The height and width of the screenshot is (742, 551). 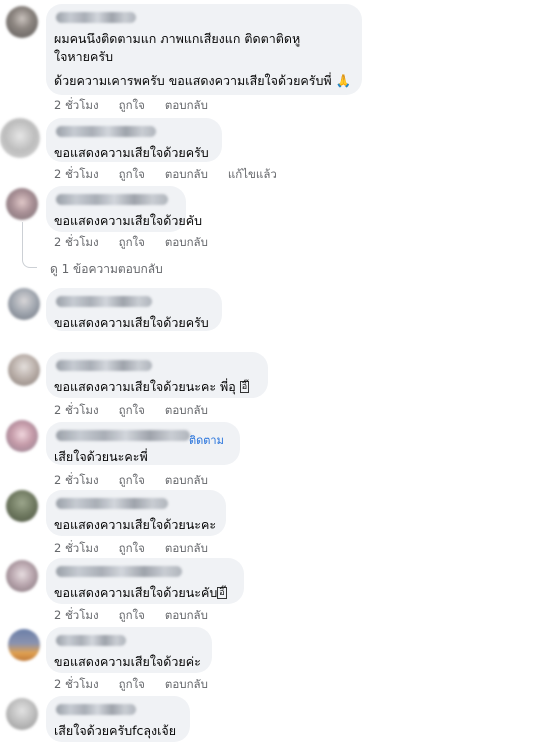 What do you see at coordinates (343, 80) in the screenshot?
I see `pray-emoji-icon: 🙏` at bounding box center [343, 80].